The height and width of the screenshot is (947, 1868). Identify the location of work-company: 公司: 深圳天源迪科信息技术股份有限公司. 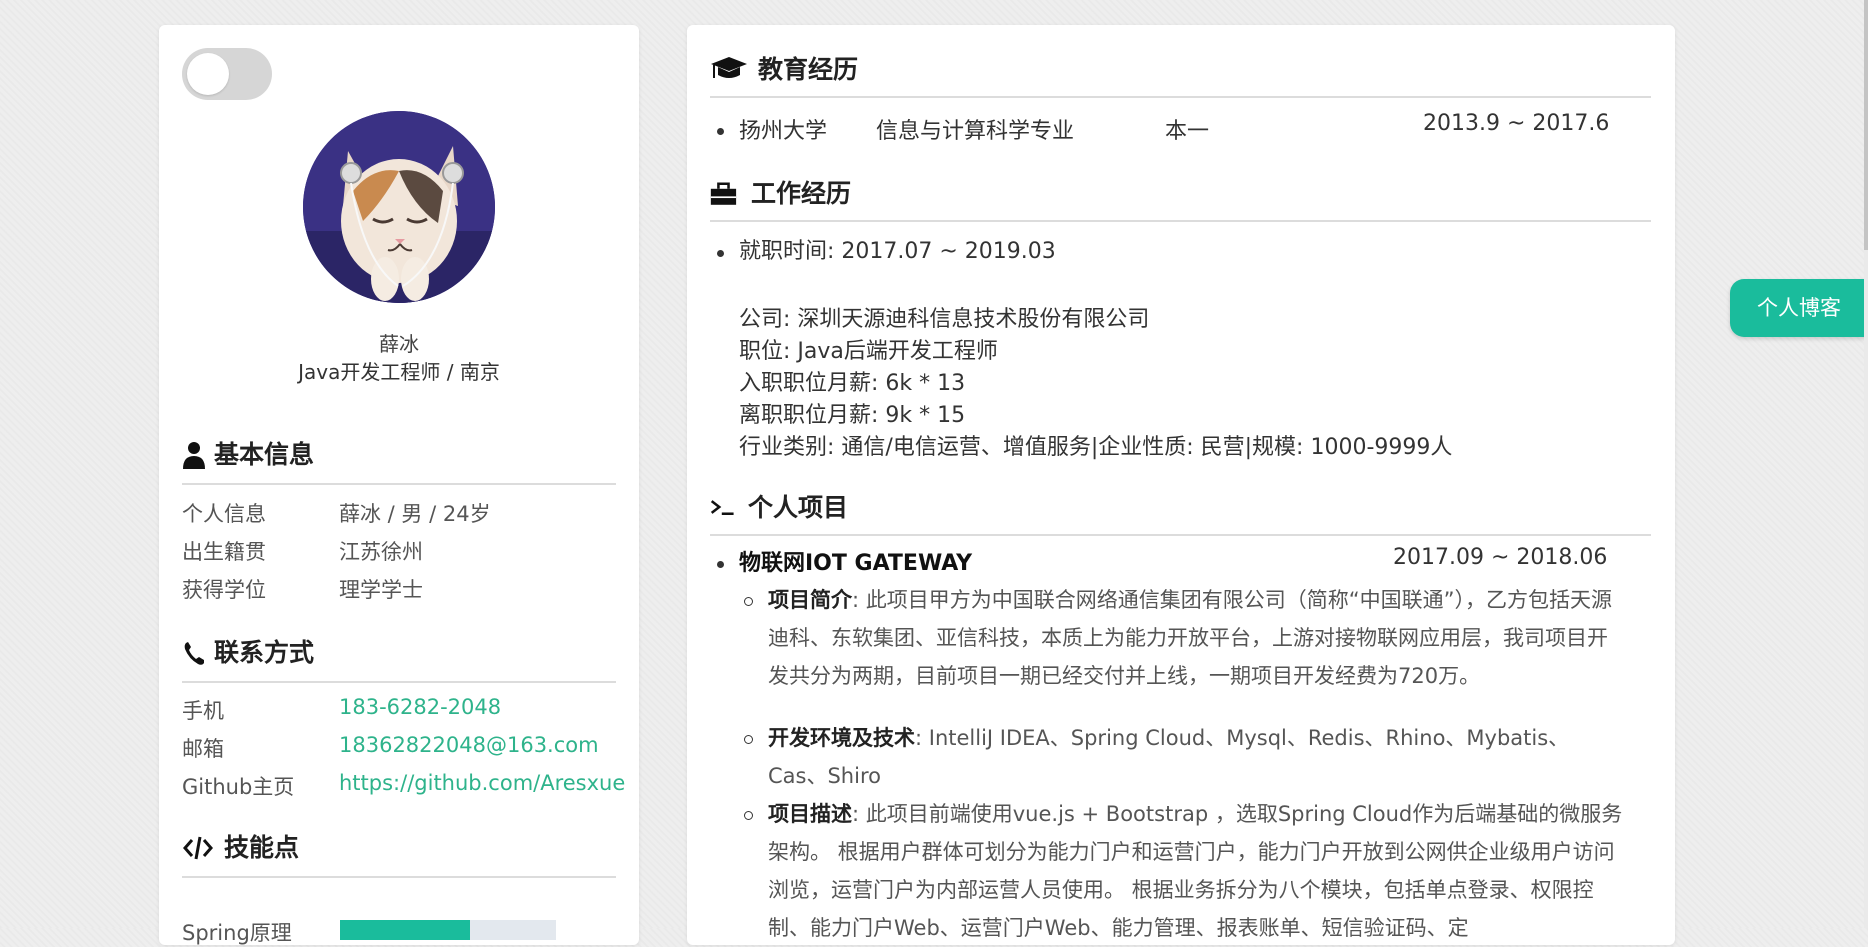
(944, 319).